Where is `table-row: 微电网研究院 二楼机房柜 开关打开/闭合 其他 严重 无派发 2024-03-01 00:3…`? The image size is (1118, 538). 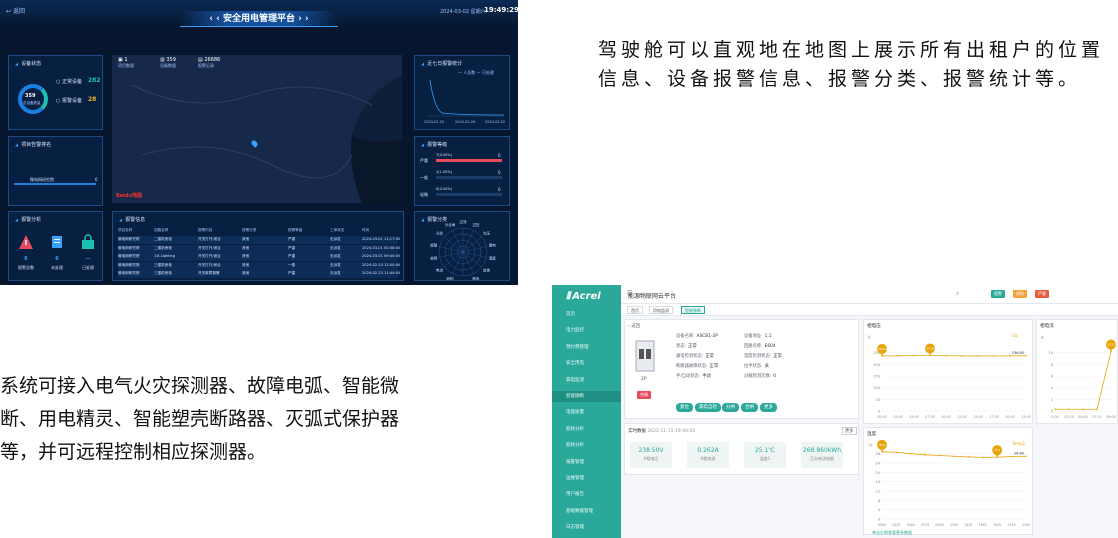 table-row: 微电网研究院 二楼机房柜 开关打开/闭合 其他 严重 无派发 2024-03-01 00:3… is located at coordinates (259, 248).